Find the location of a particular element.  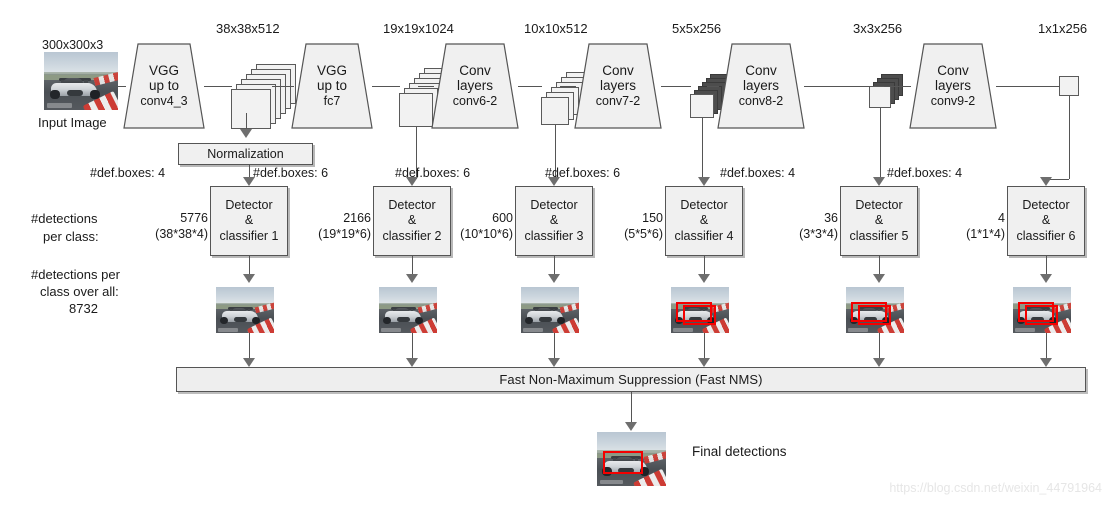

detections-count-4: 150 is located at coordinates (652, 218).